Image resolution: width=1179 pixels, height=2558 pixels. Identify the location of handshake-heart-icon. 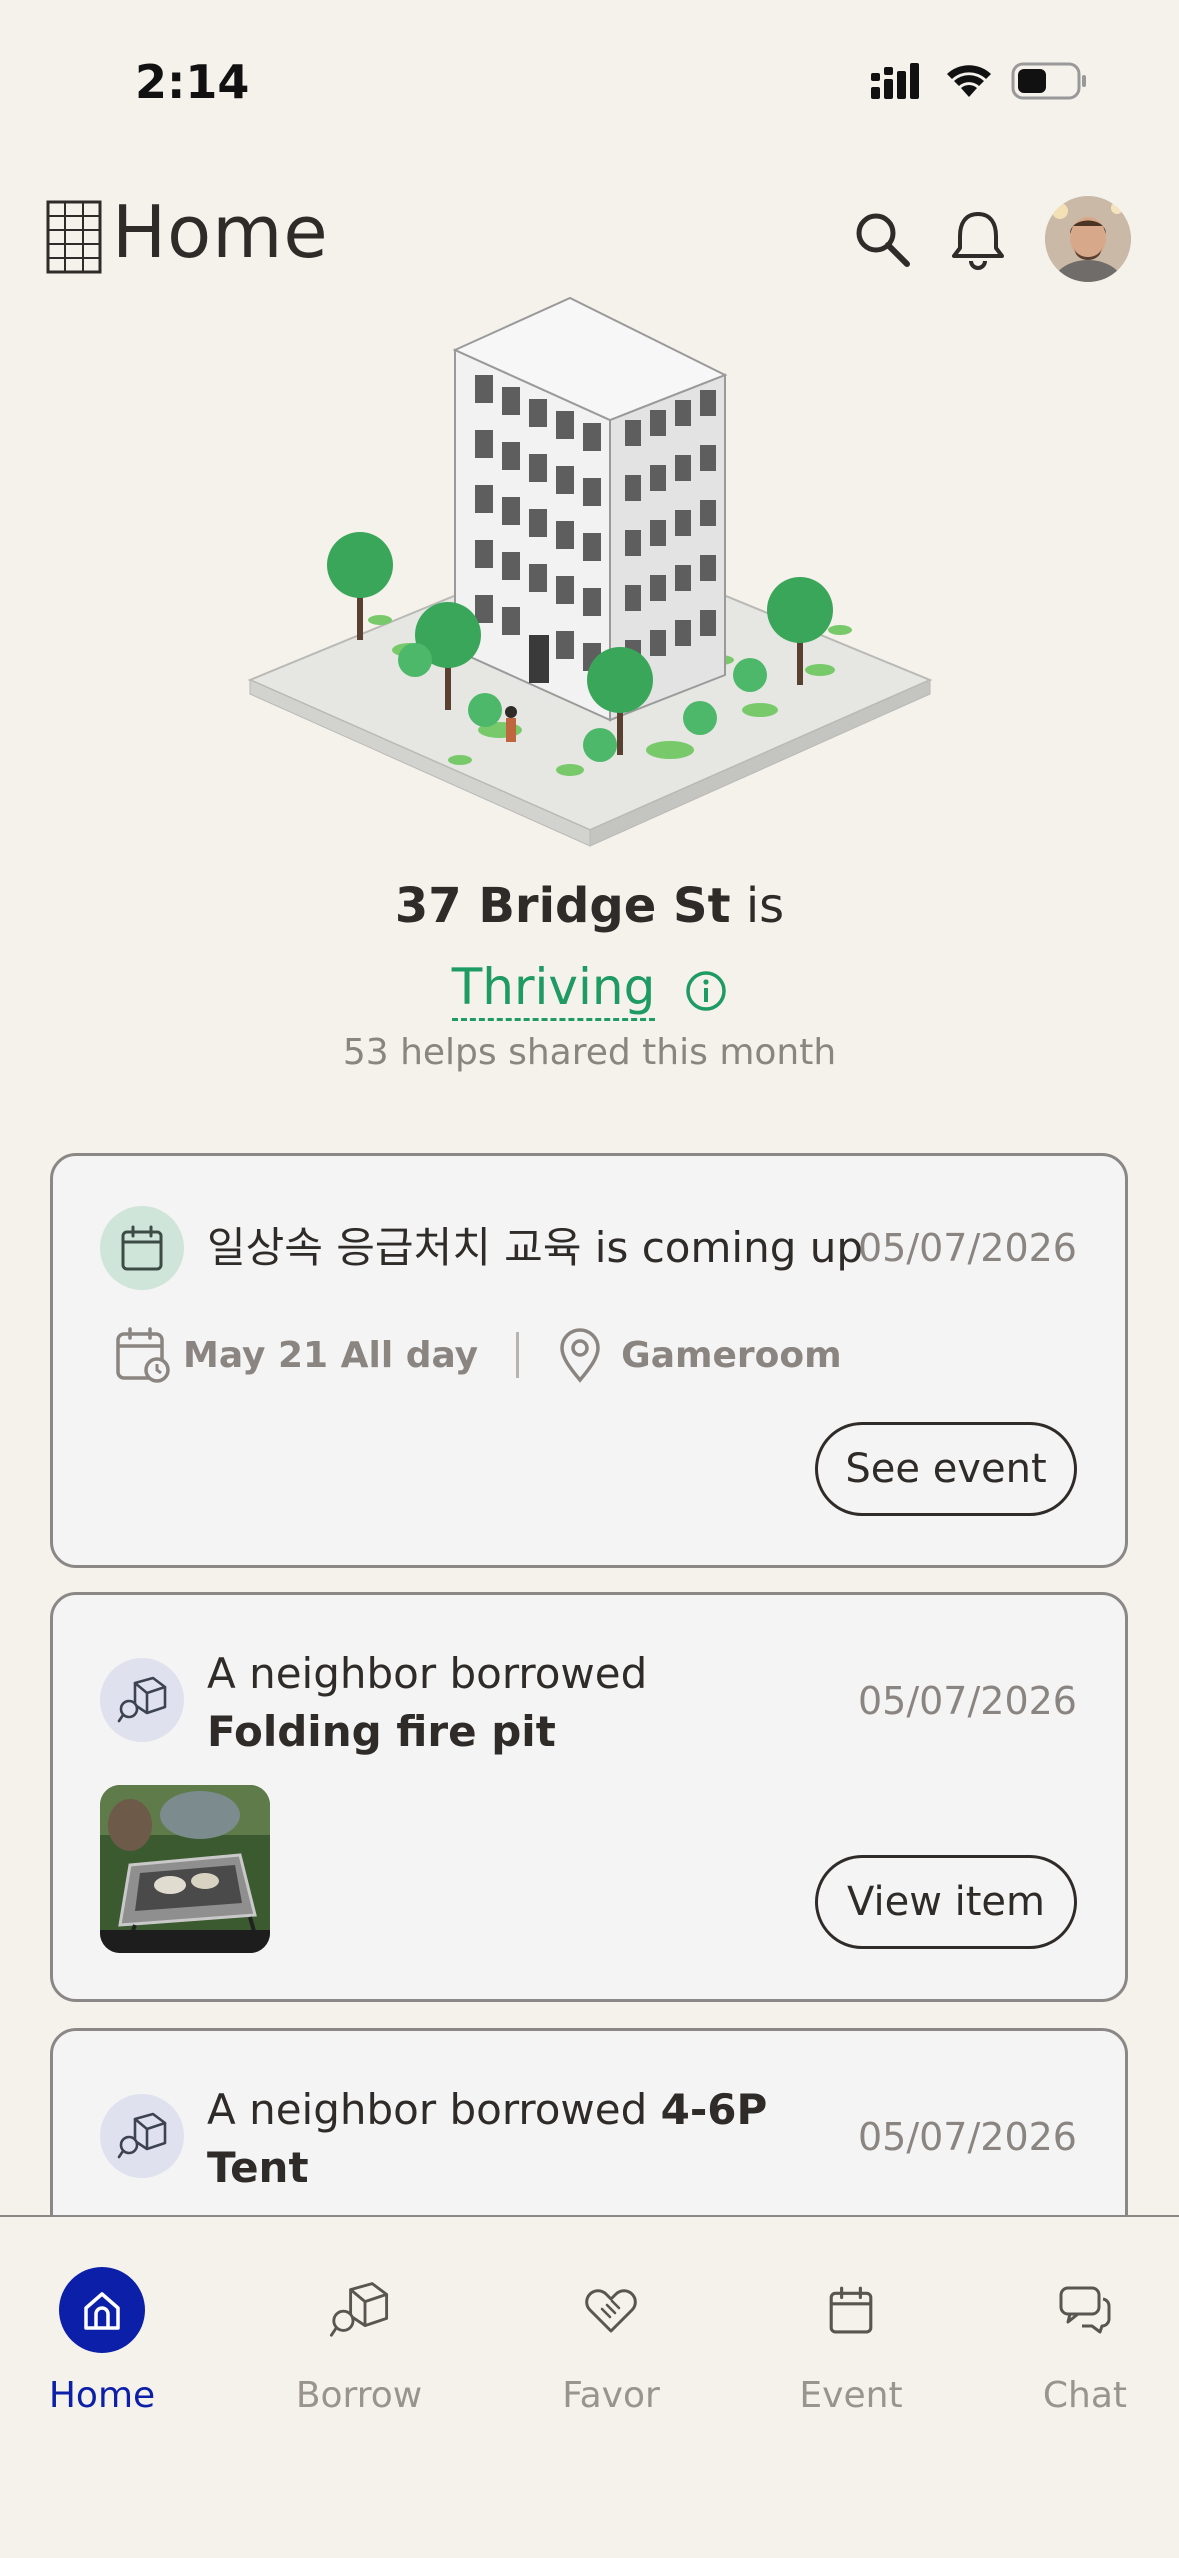
(611, 2311).